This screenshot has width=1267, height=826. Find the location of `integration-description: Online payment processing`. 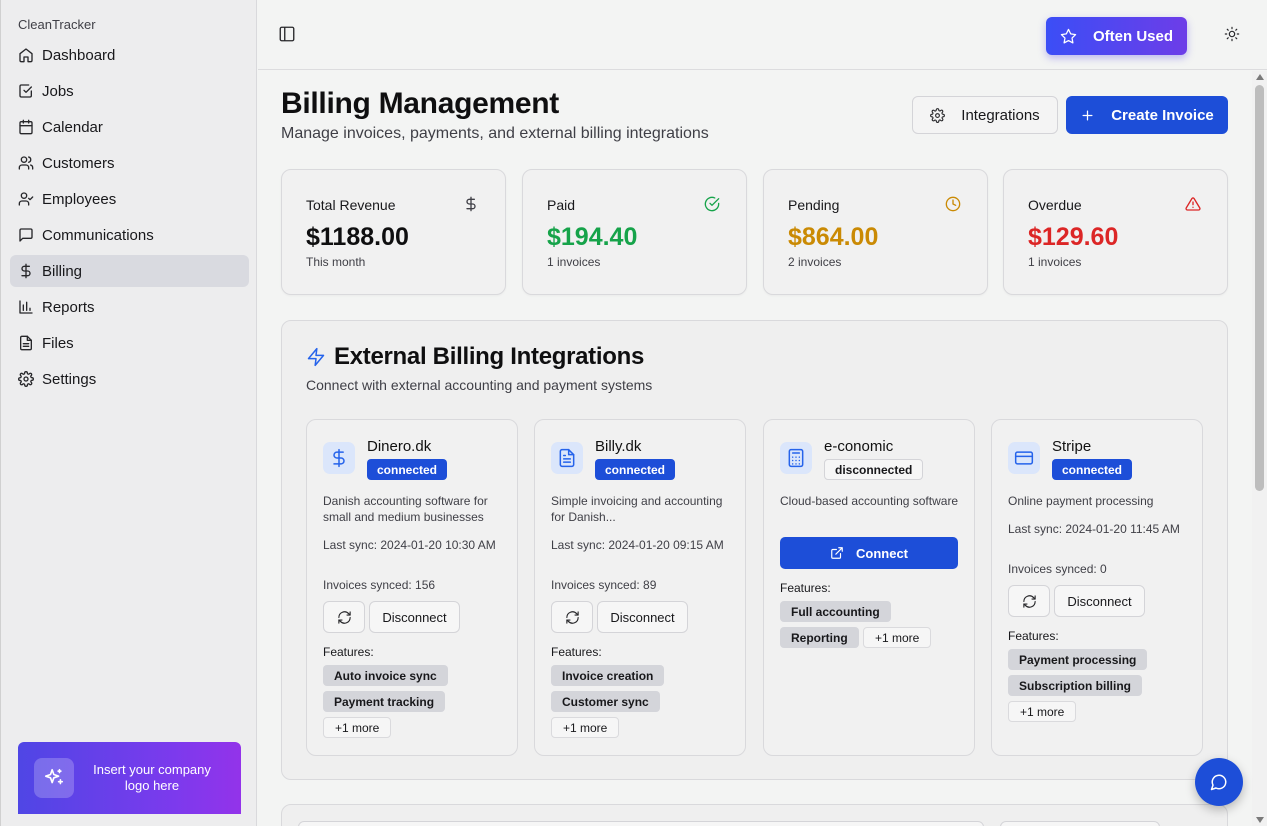

integration-description: Online payment processing is located at coordinates (1081, 501).